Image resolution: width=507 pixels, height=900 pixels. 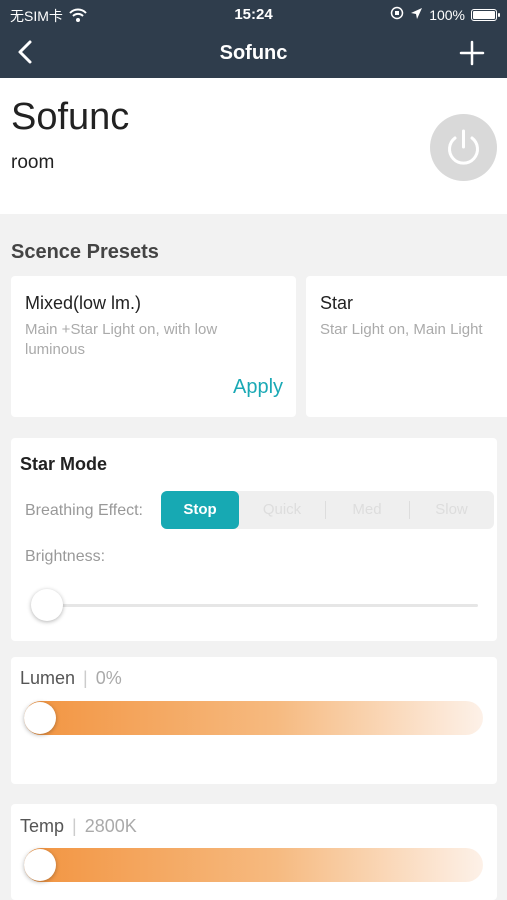 What do you see at coordinates (416, 15) in the screenshot?
I see `location-arrow-icon` at bounding box center [416, 15].